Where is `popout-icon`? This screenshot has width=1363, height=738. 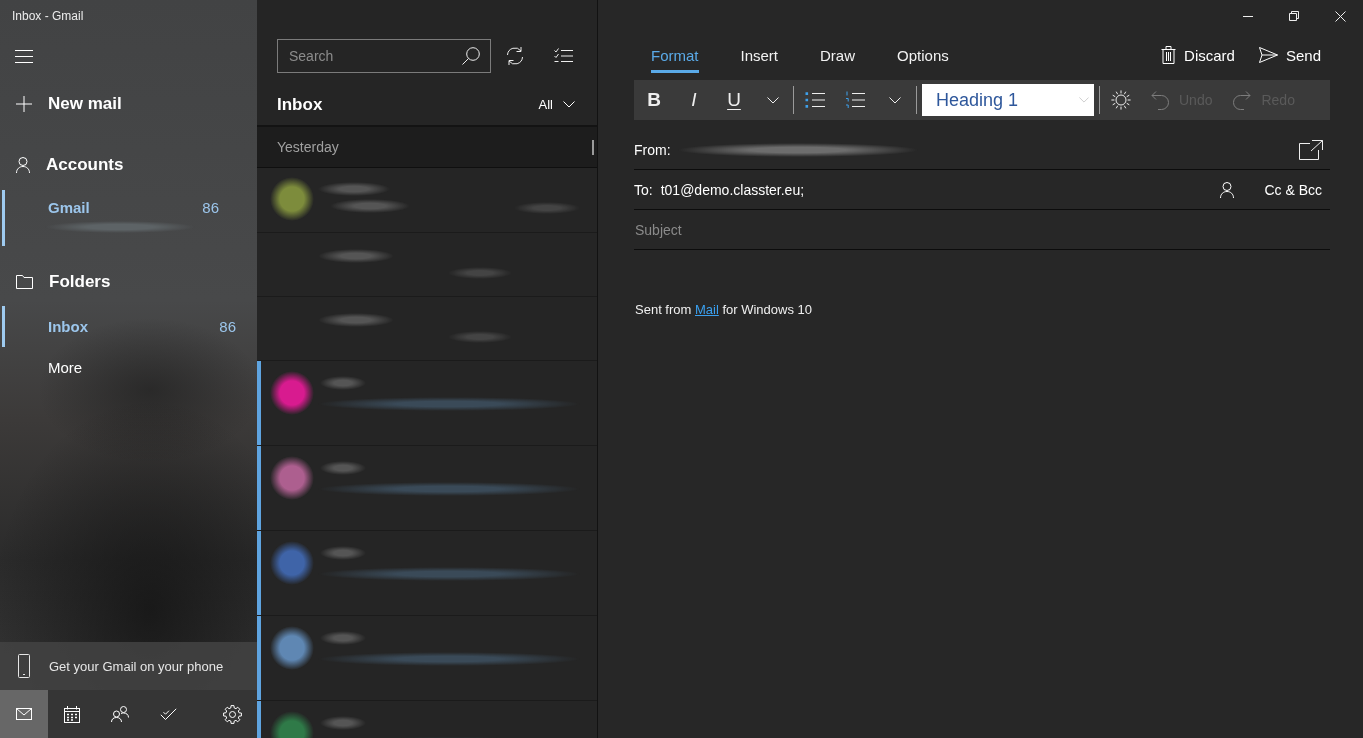
popout-icon is located at coordinates (1311, 149).